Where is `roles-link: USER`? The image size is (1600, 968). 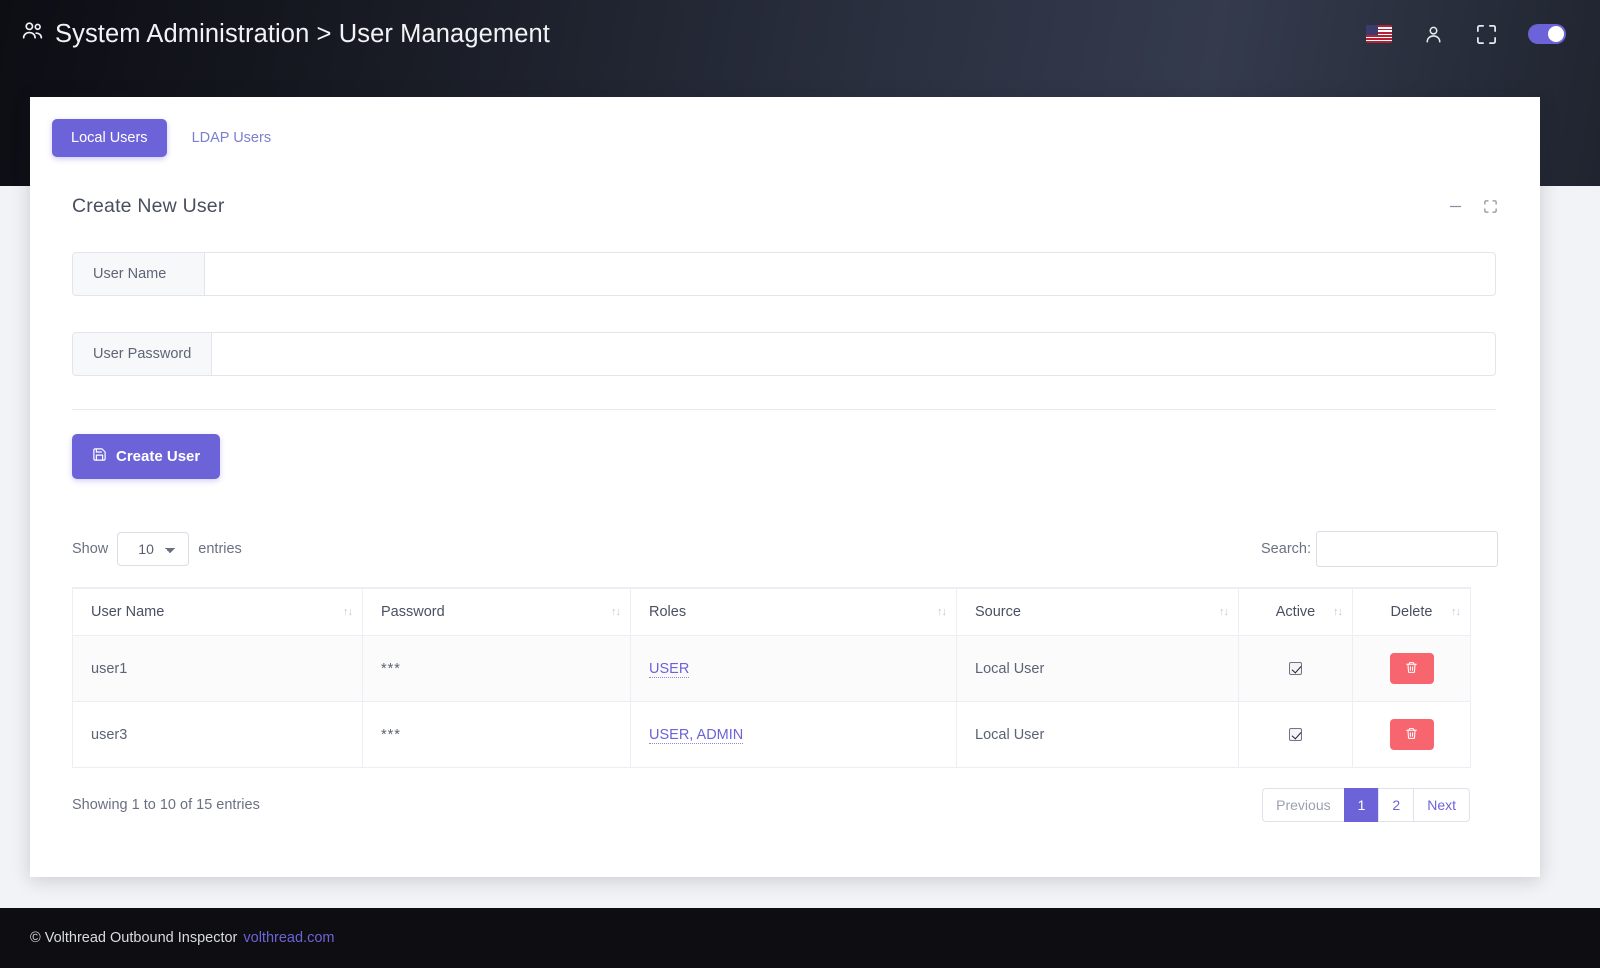
roles-link: USER is located at coordinates (669, 669).